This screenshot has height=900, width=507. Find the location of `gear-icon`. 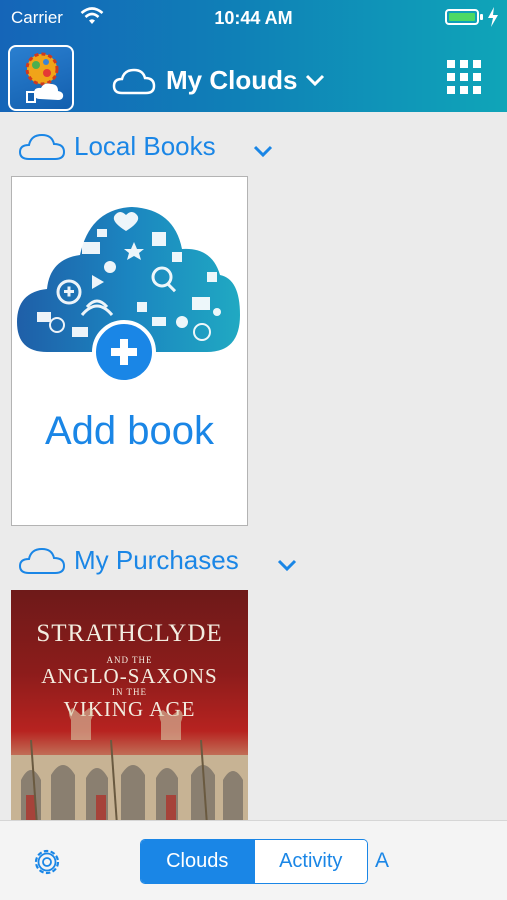

gear-icon is located at coordinates (47, 862).